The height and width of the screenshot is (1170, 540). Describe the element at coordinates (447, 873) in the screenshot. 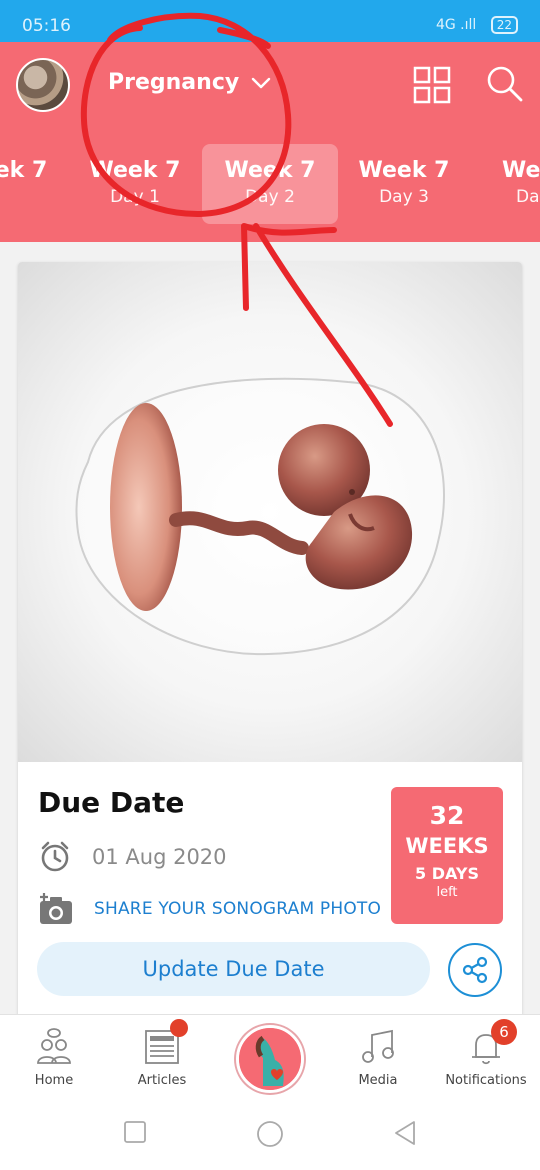

I see `days-count: 5 DAYS` at that location.